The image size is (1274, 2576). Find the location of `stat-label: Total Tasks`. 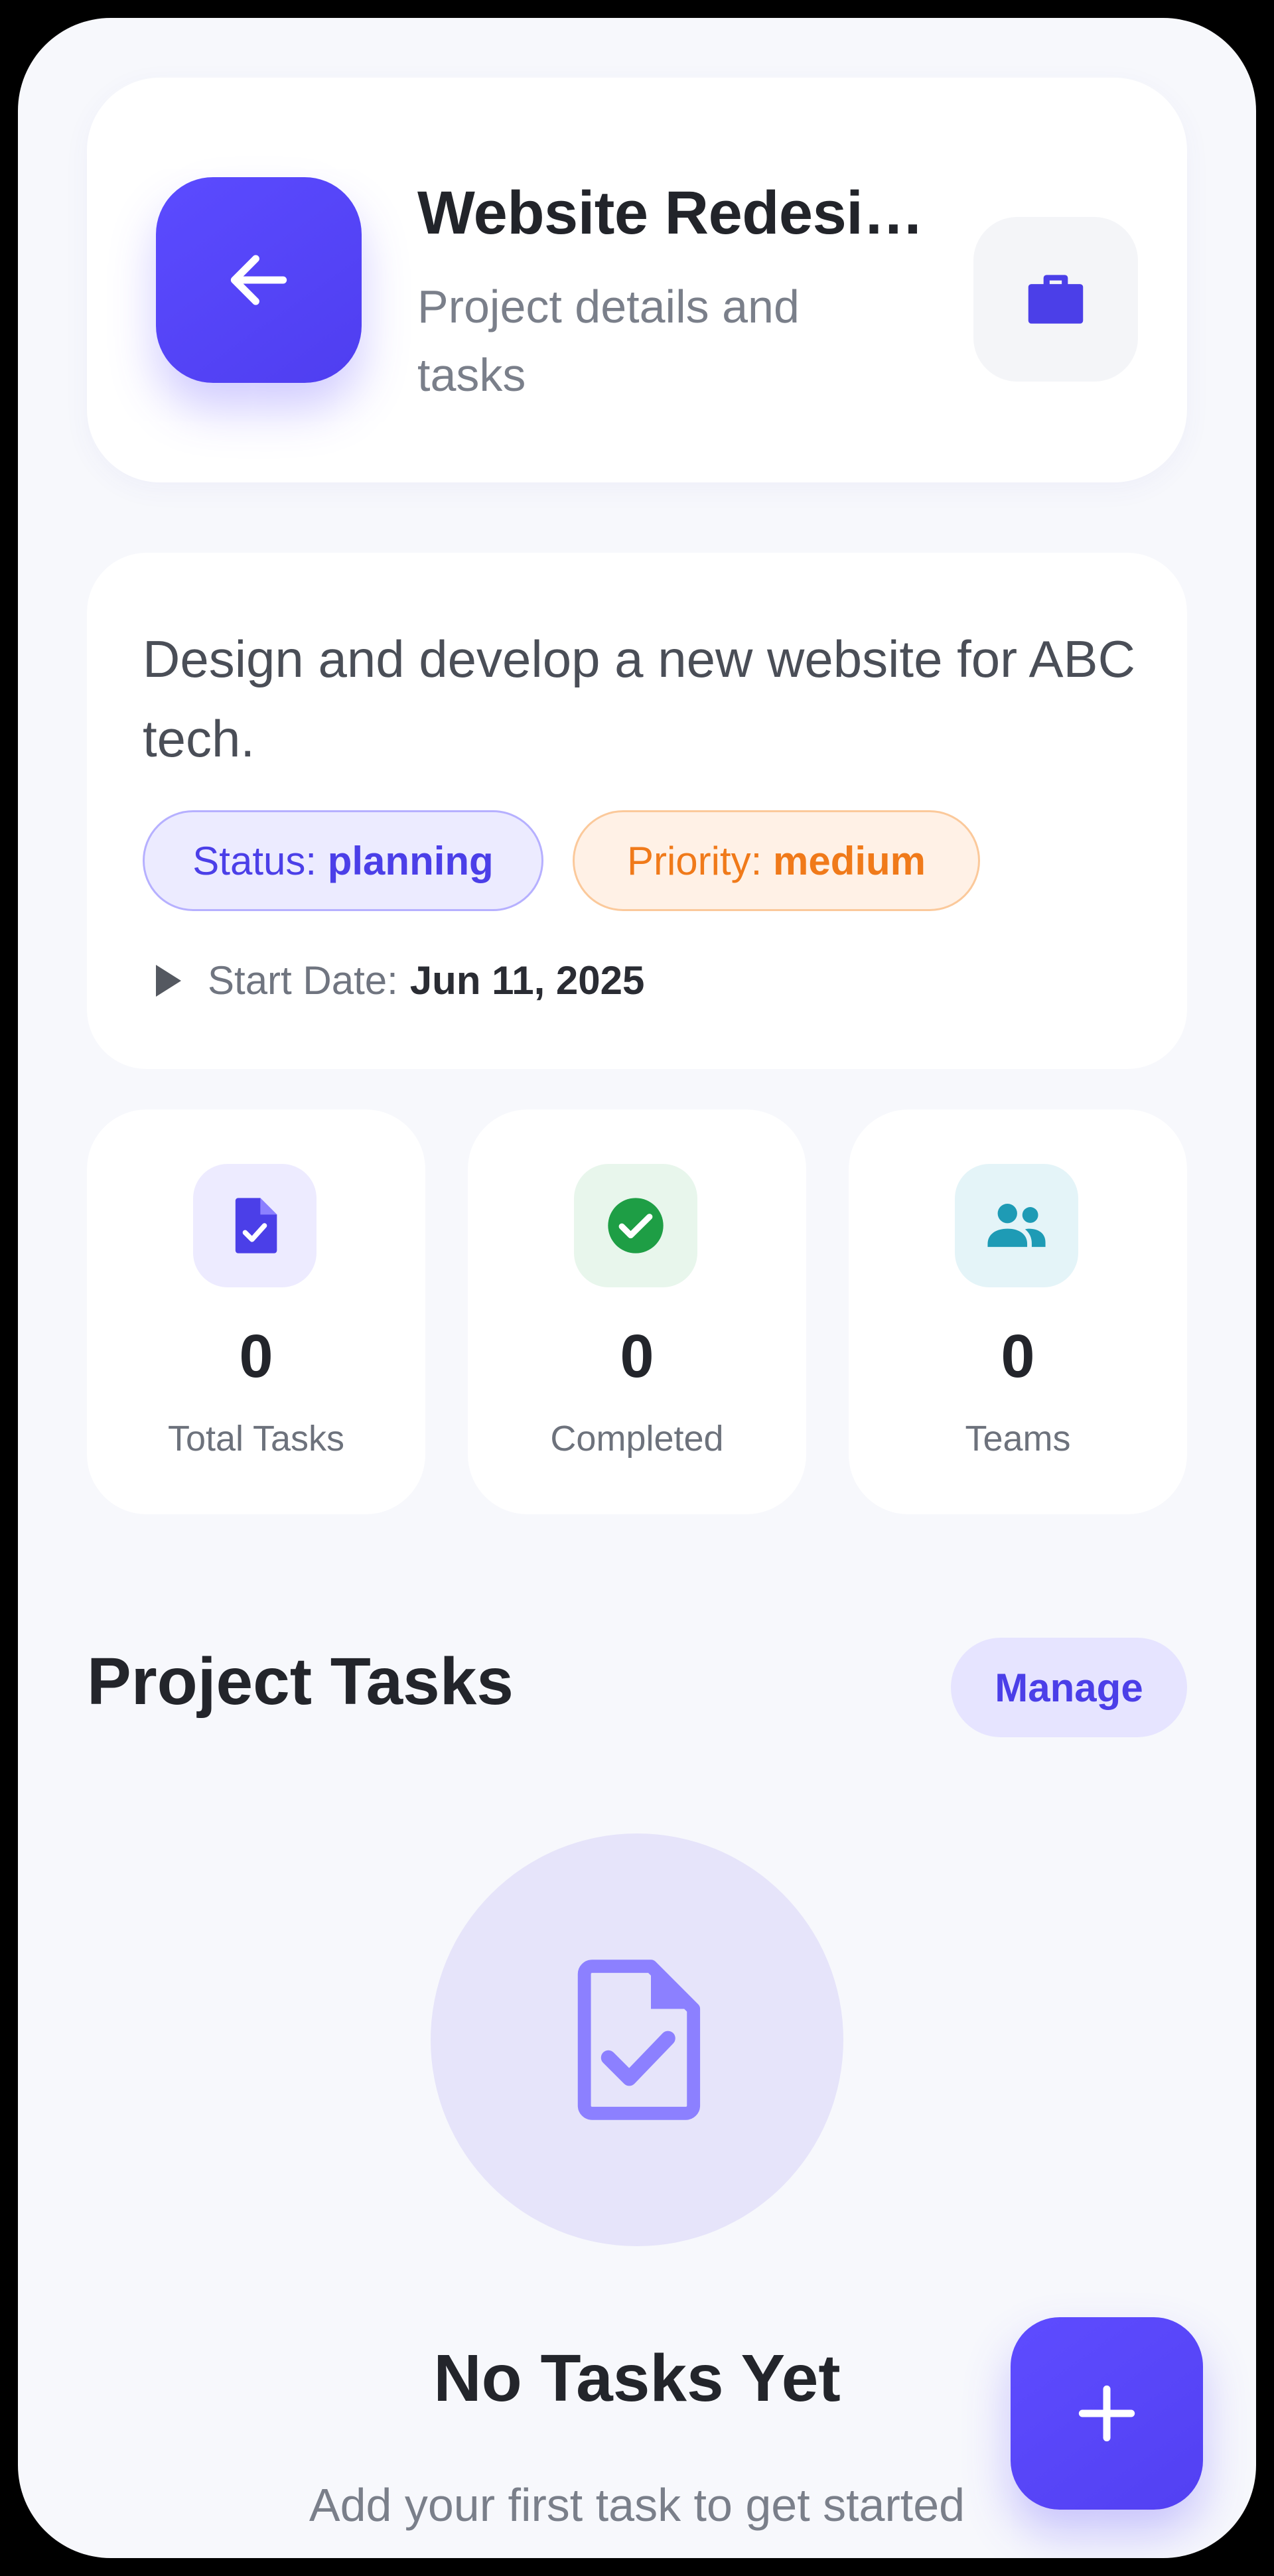

stat-label: Total Tasks is located at coordinates (256, 1439).